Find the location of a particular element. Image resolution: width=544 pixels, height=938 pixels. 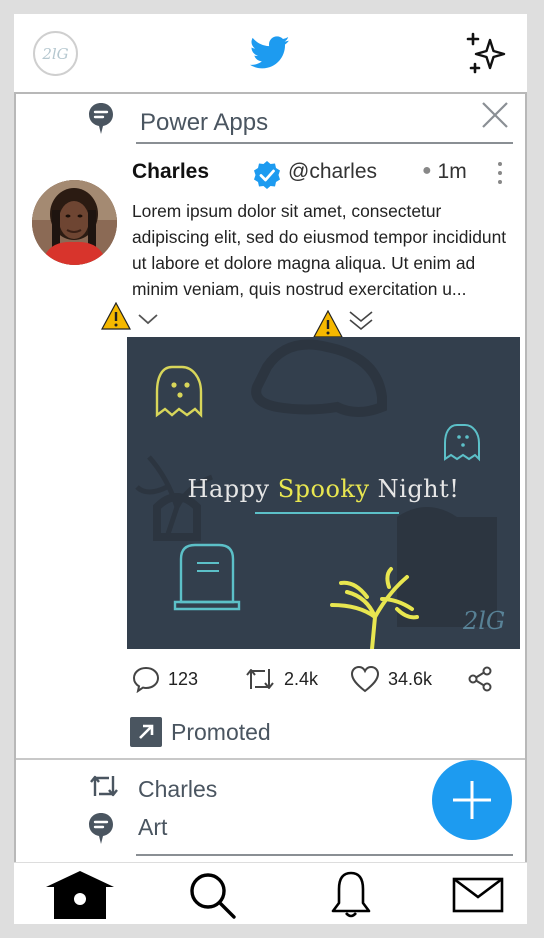

more-options-icon is located at coordinates (500, 174).